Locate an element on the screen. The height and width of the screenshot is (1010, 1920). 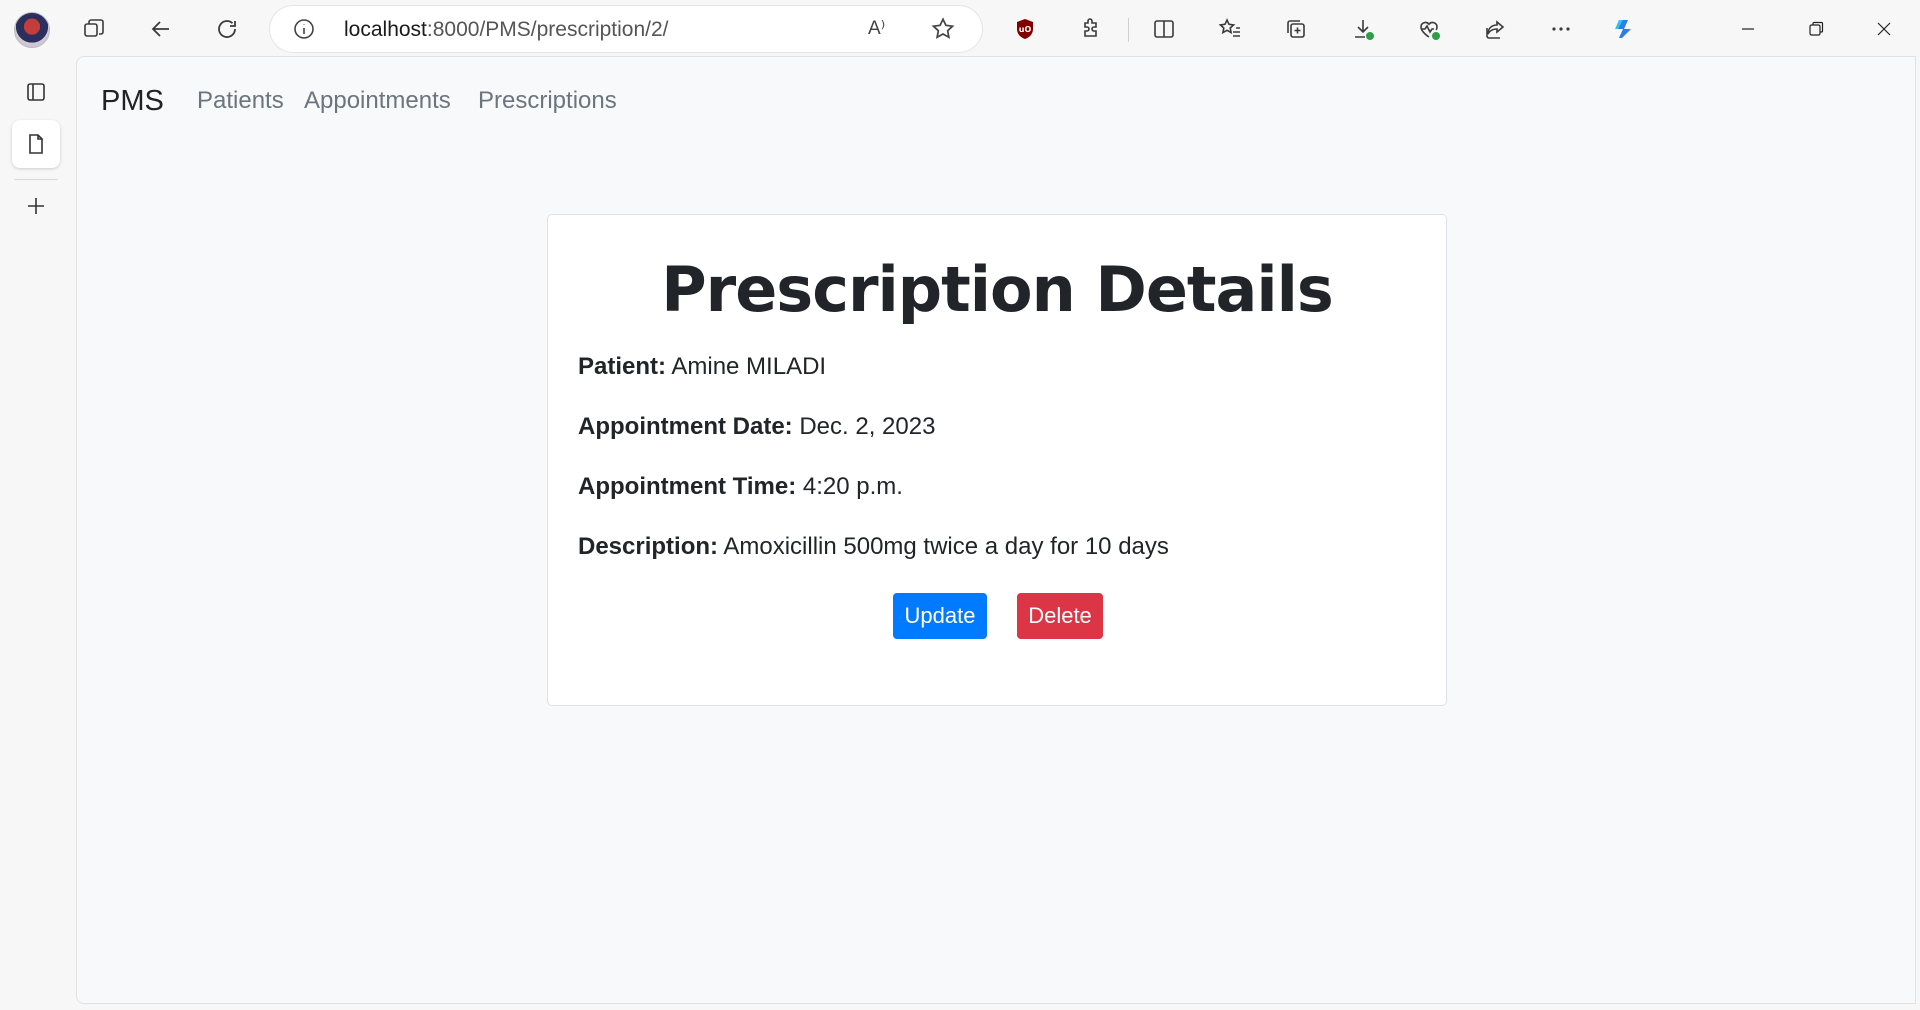
site-info-icon is located at coordinates (304, 29).